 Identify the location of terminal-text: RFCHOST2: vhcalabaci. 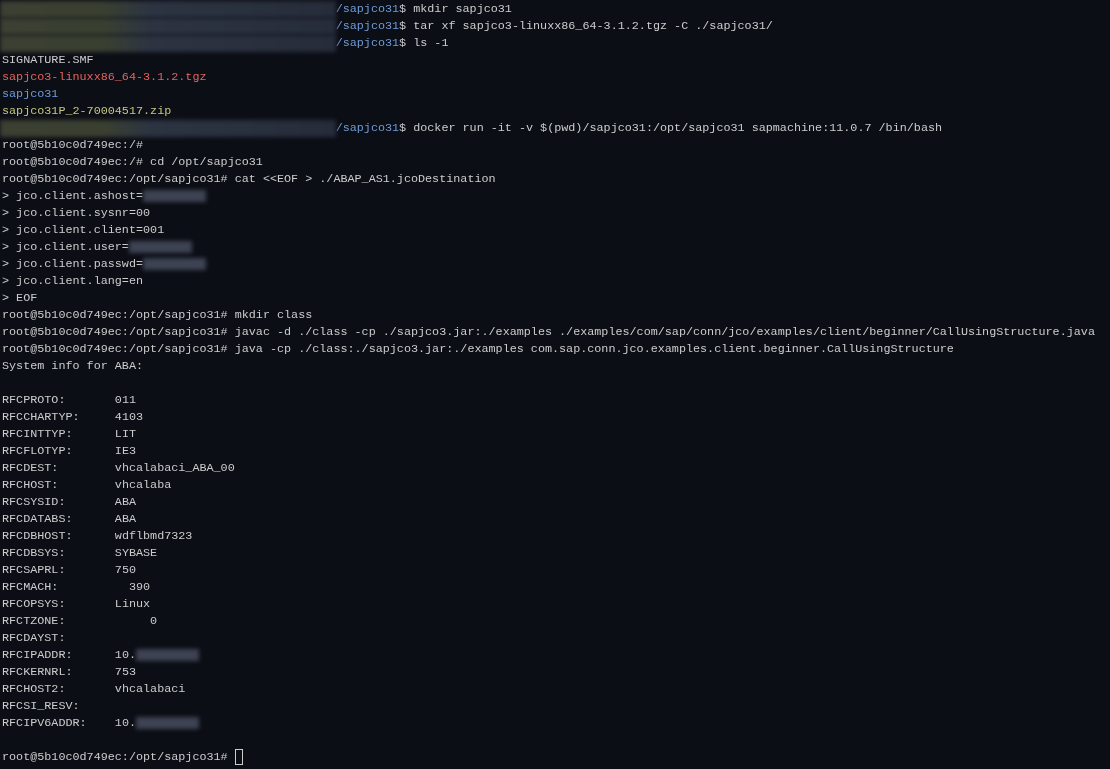
(94, 689).